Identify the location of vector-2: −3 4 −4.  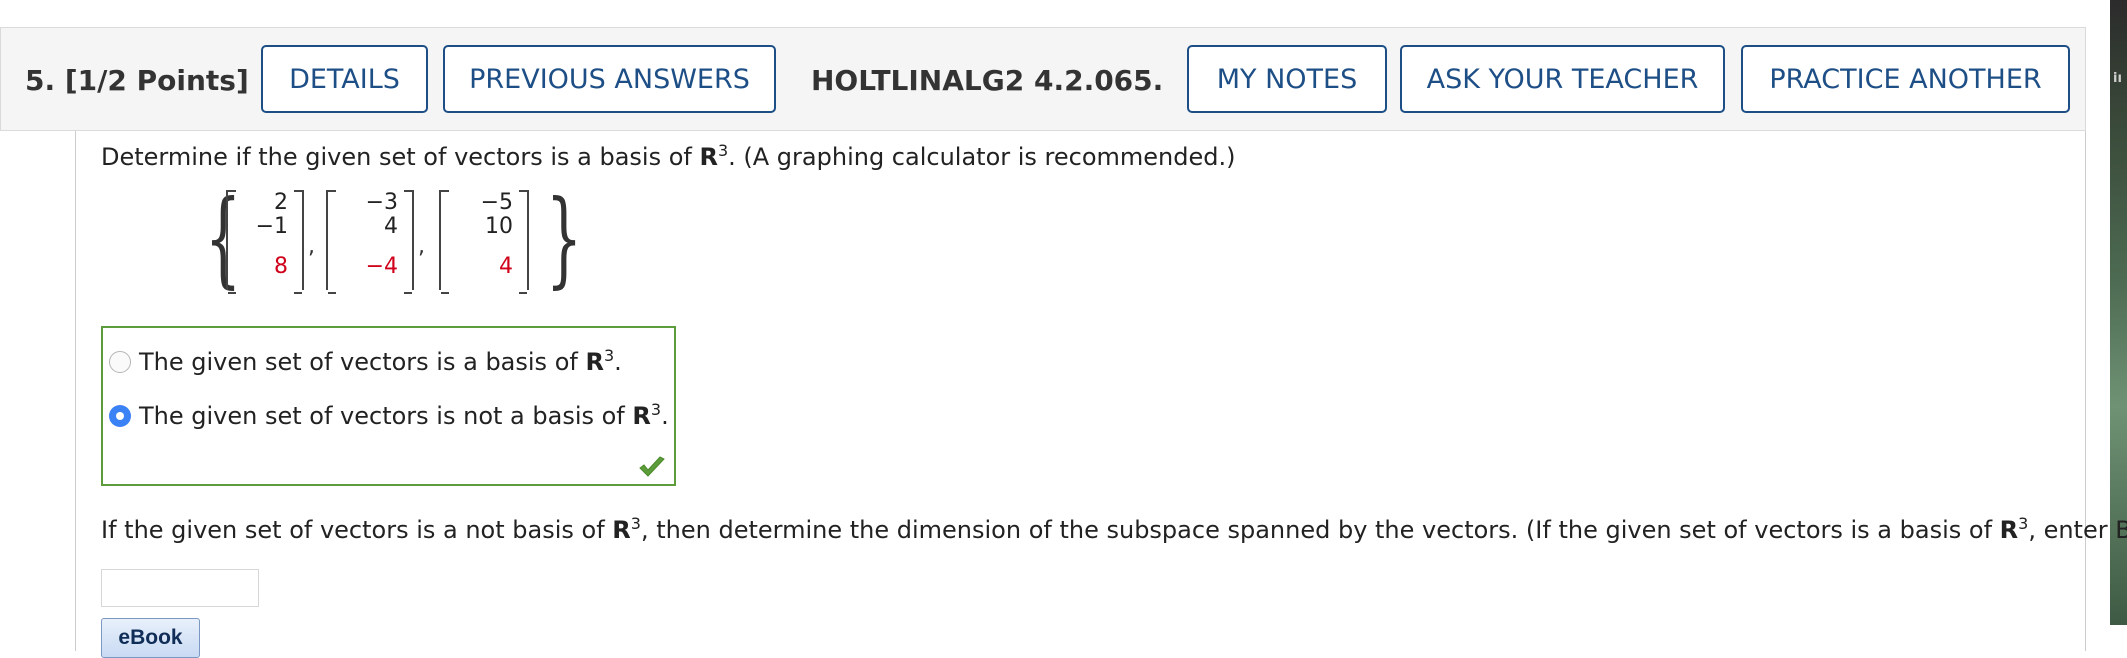
(370, 242).